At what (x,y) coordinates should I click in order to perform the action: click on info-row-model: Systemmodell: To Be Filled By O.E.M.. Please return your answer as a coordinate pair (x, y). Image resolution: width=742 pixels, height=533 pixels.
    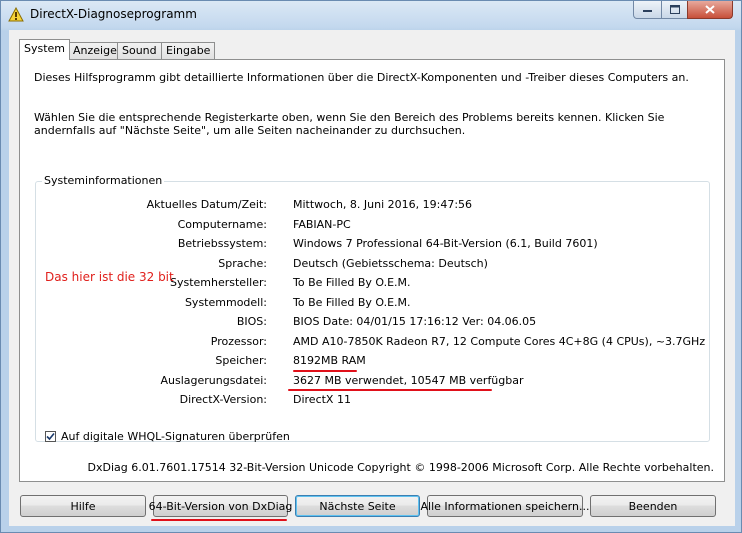
    Looking at the image, I should click on (366, 303).